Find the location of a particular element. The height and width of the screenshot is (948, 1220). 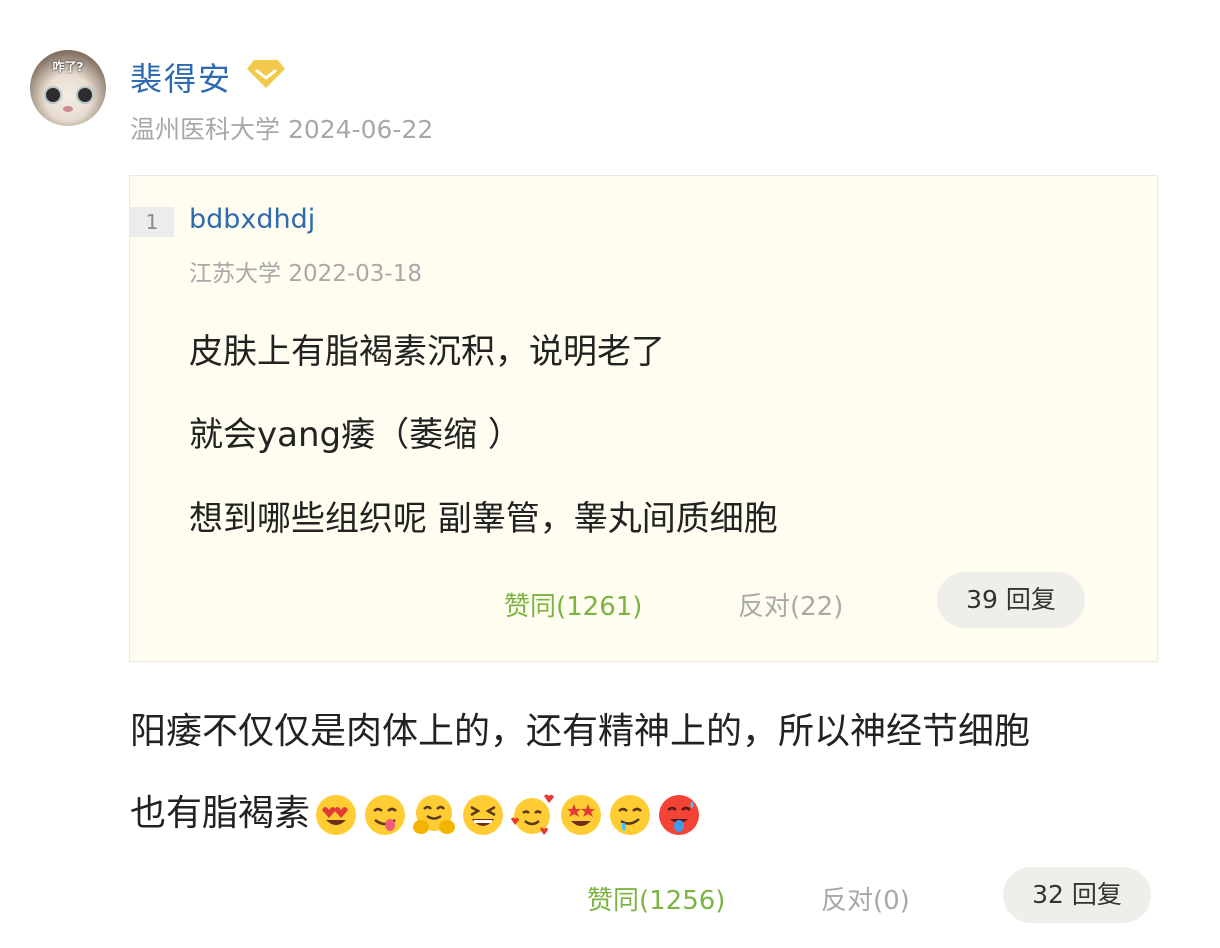

quote-meta: 江苏大学 2022-03-18 is located at coordinates (305, 271).